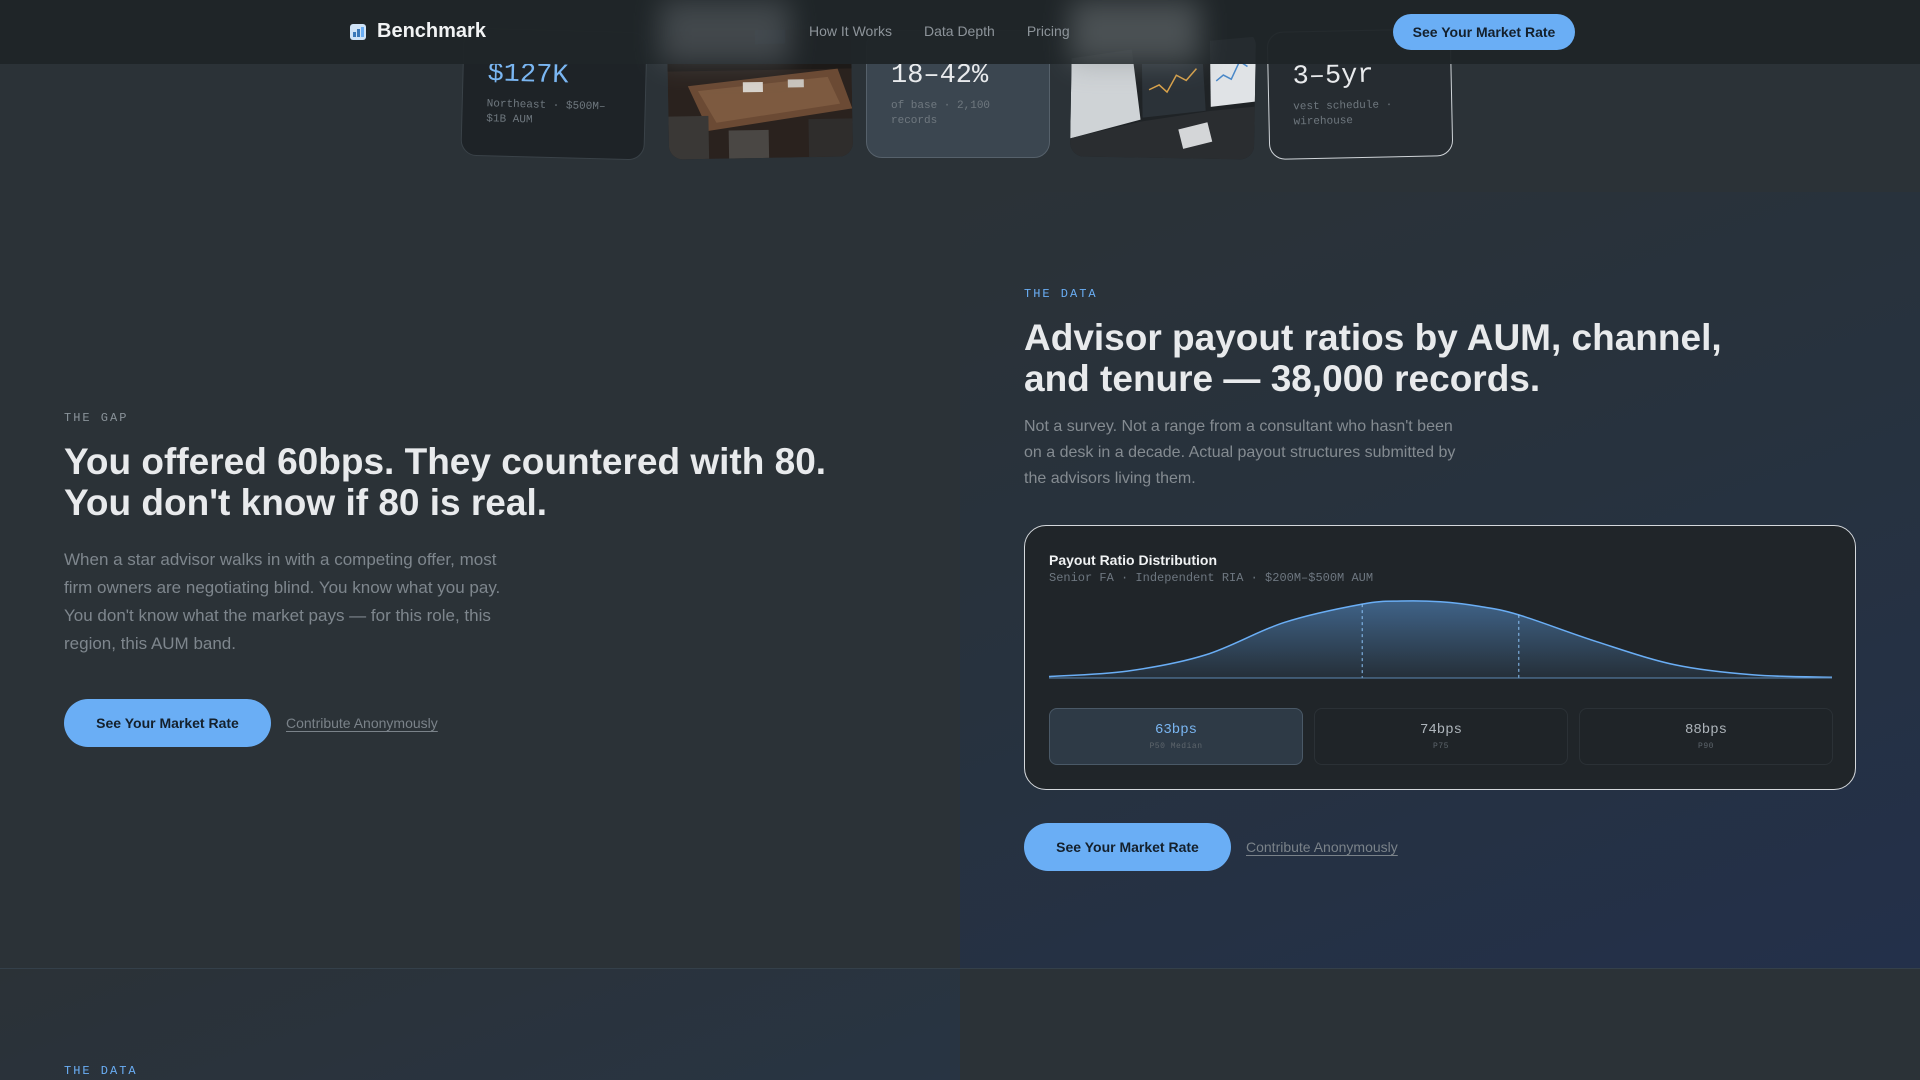 This screenshot has width=1920, height=1080. Describe the element at coordinates (358, 31) in the screenshot. I see `logo-icon` at that location.